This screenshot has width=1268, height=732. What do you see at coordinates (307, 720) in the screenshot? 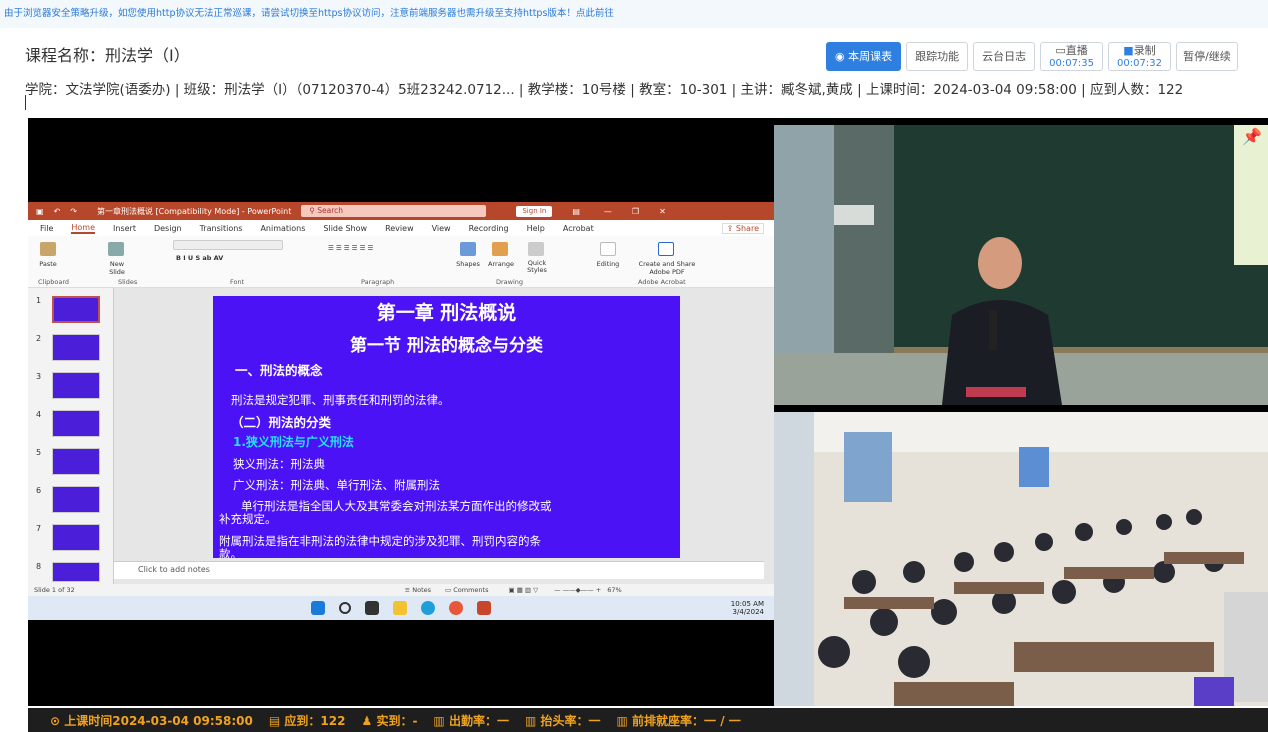
I see `expected-stat: ▤ 应到：122` at bounding box center [307, 720].